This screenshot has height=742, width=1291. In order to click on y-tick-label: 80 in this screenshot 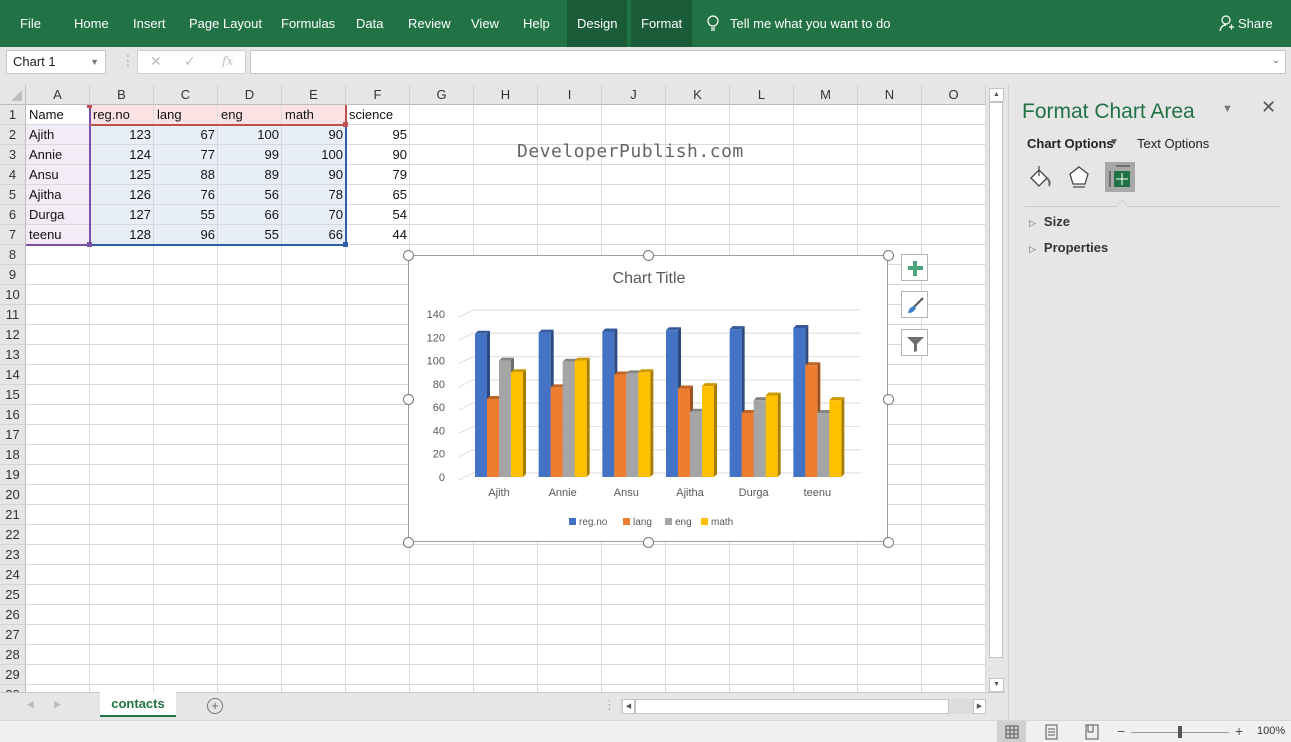, I will do `click(439, 385)`.